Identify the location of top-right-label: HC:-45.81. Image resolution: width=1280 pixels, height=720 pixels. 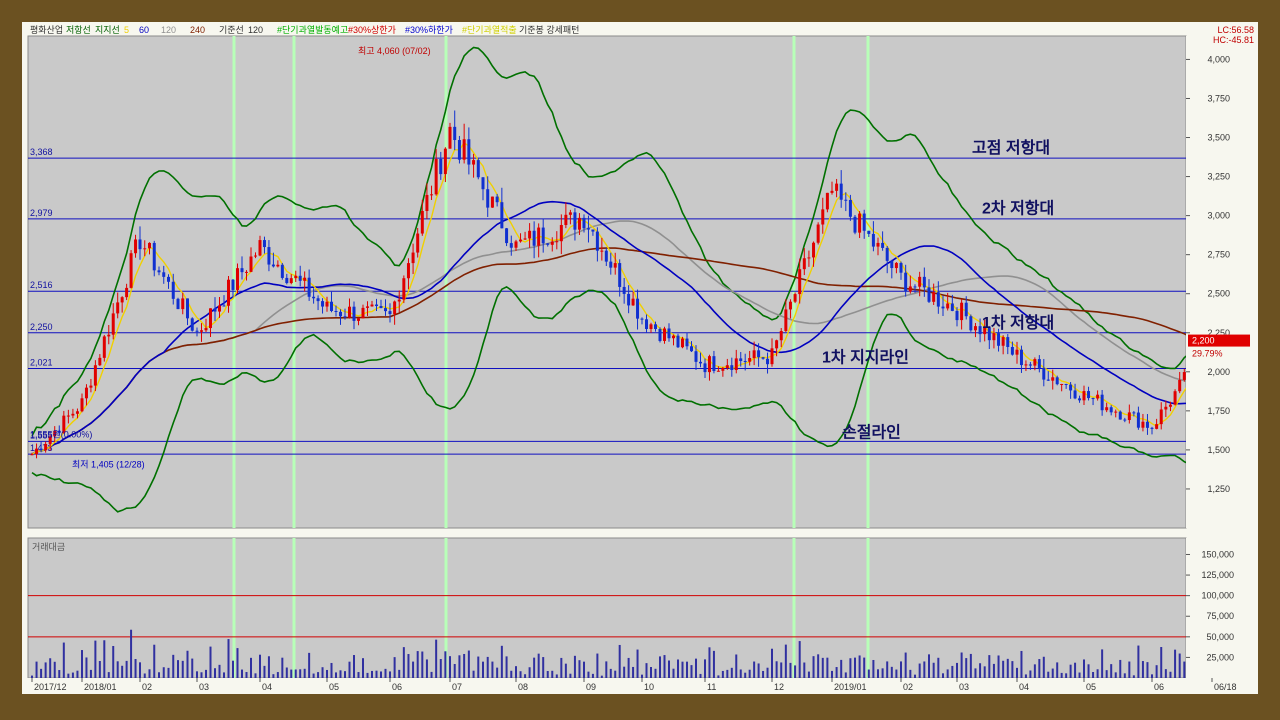
(1233, 40).